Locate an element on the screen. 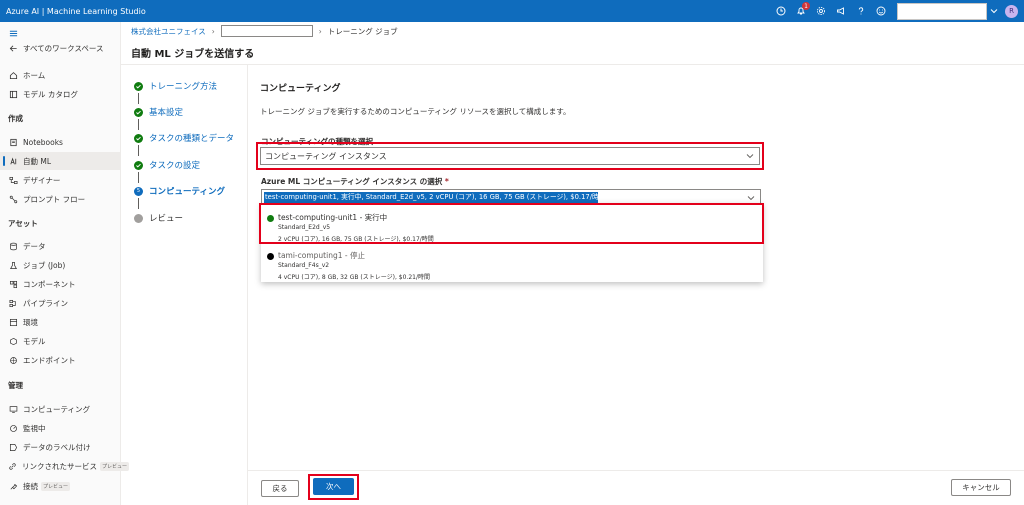 Image resolution: width=1024 pixels, height=505 pixels. nav-label: 環境 is located at coordinates (30, 322).